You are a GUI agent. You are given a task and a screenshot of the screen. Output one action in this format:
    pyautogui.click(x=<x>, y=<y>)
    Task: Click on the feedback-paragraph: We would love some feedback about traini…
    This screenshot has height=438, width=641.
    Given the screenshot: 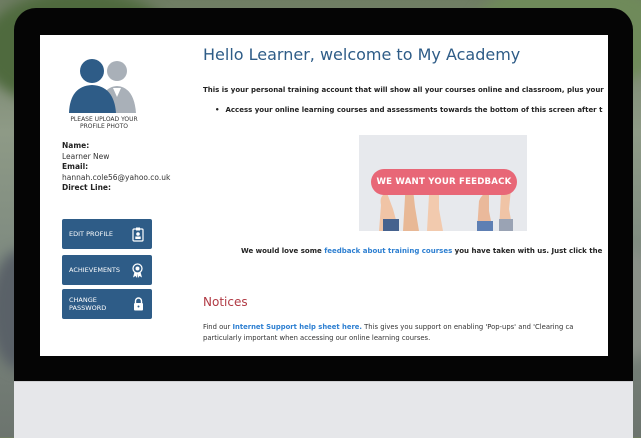 What is the action you would take?
    pyautogui.click(x=421, y=251)
    